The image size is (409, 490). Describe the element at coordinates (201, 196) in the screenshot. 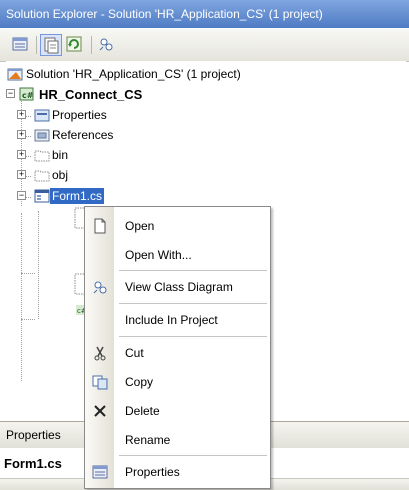

I see `tree-item-form1: − Form1.cs` at that location.